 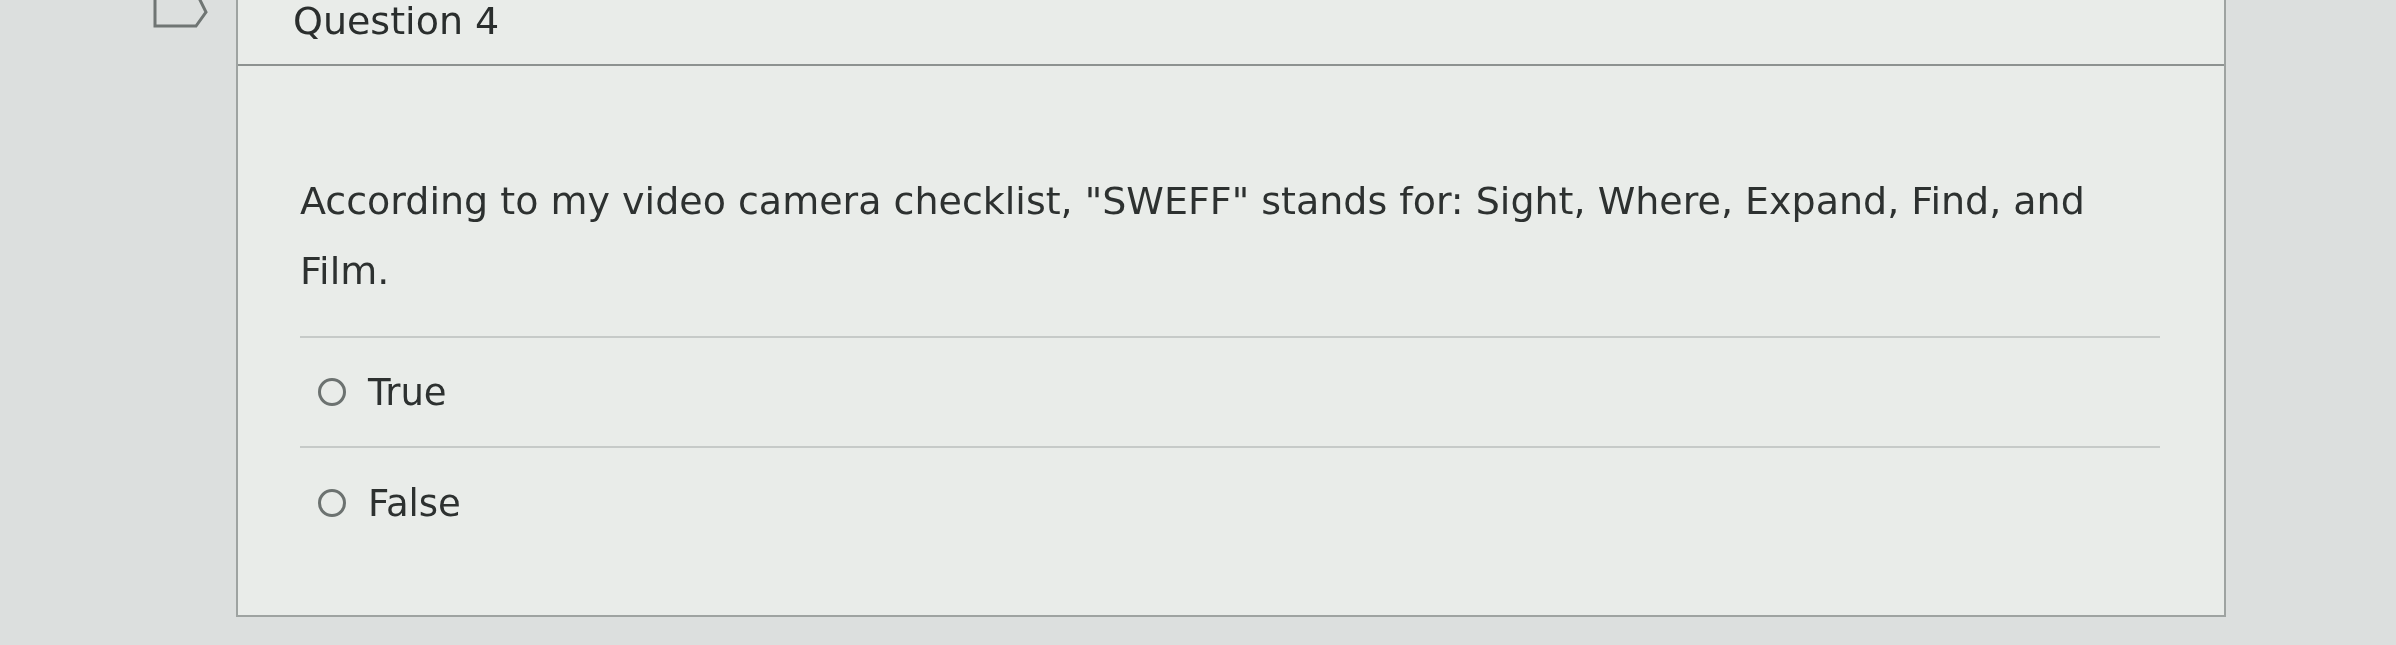 I want to click on answer-option: True, so click(x=1230, y=393).